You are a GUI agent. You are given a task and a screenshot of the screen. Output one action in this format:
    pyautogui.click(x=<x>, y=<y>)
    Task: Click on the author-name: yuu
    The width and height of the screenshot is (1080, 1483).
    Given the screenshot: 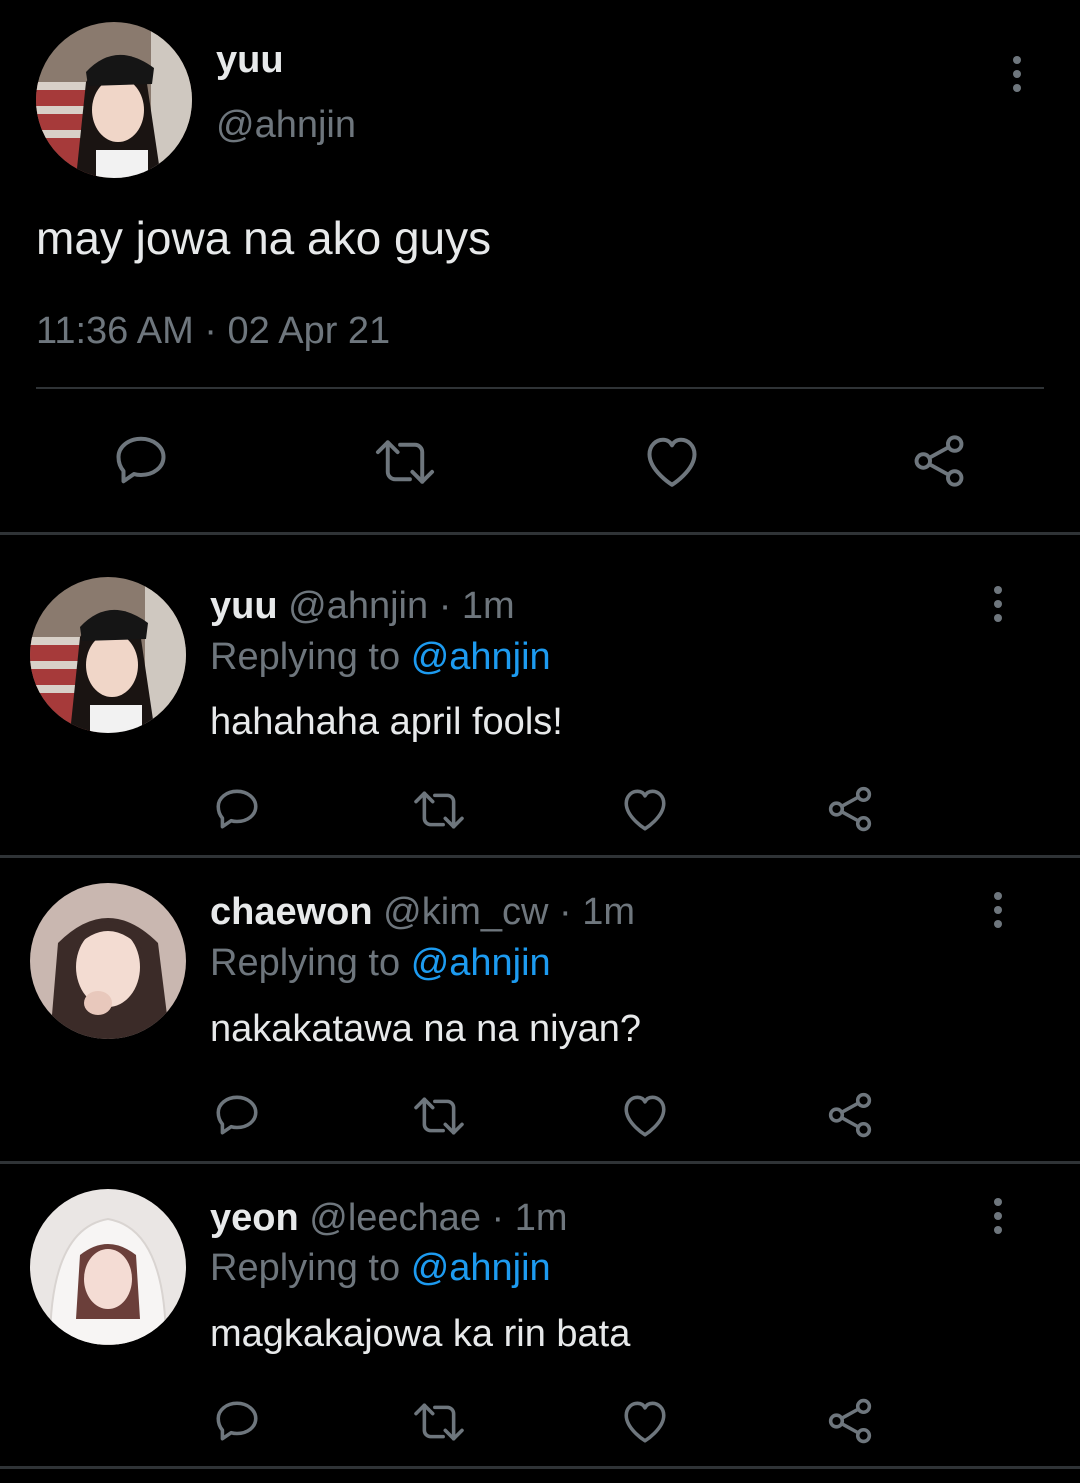 What is the action you would take?
    pyautogui.click(x=250, y=60)
    